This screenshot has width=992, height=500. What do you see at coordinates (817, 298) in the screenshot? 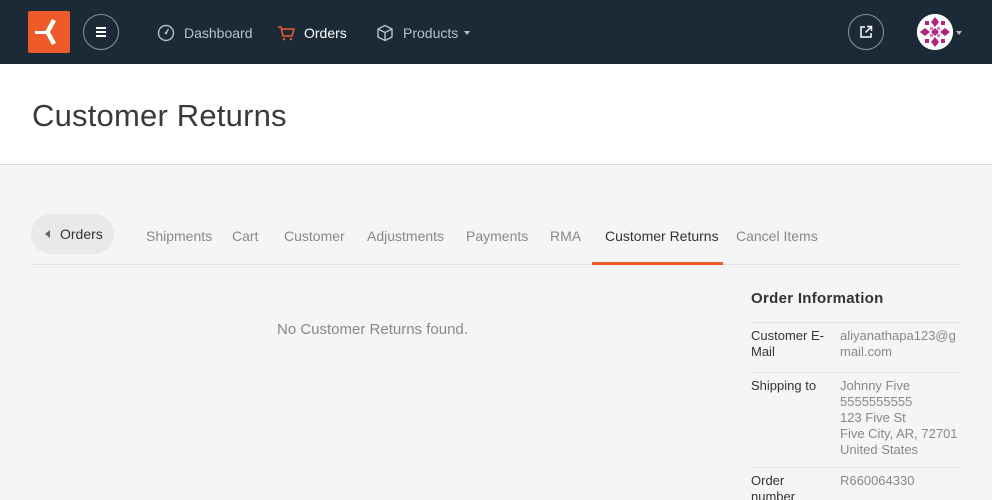
I see `order-info-title: Order Information` at bounding box center [817, 298].